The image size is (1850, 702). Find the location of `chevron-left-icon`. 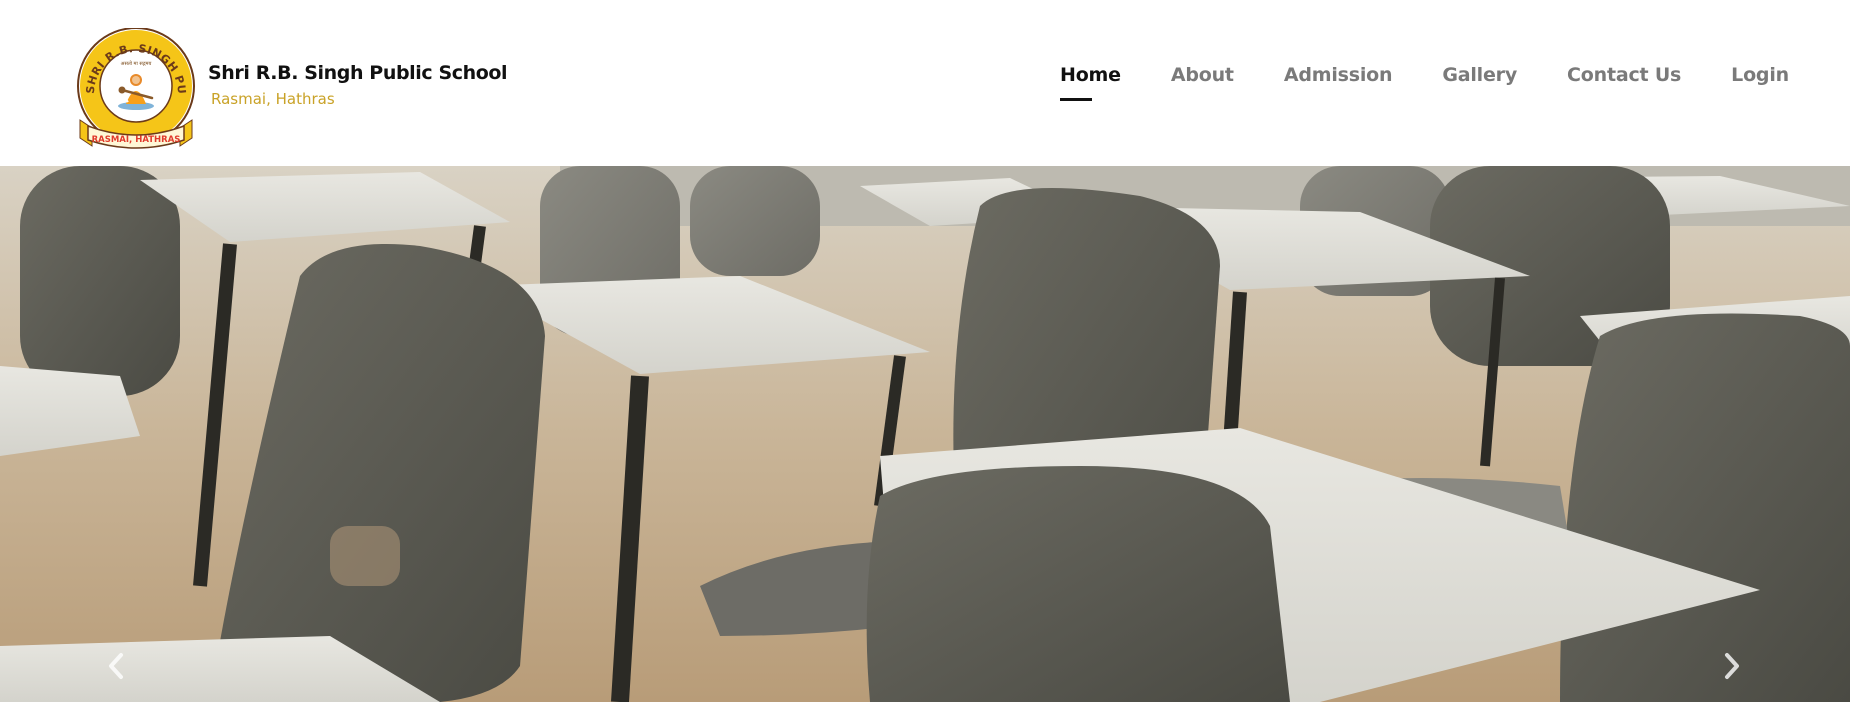

chevron-left-icon is located at coordinates (116, 666).